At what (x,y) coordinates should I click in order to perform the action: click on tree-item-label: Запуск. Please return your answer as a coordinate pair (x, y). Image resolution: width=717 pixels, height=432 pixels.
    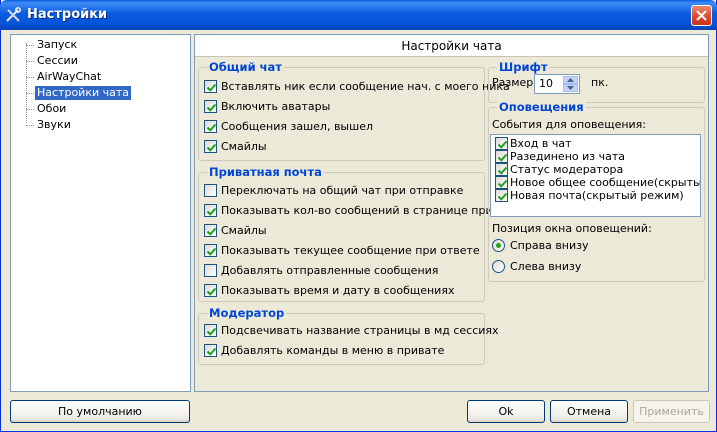
    Looking at the image, I should click on (57, 44).